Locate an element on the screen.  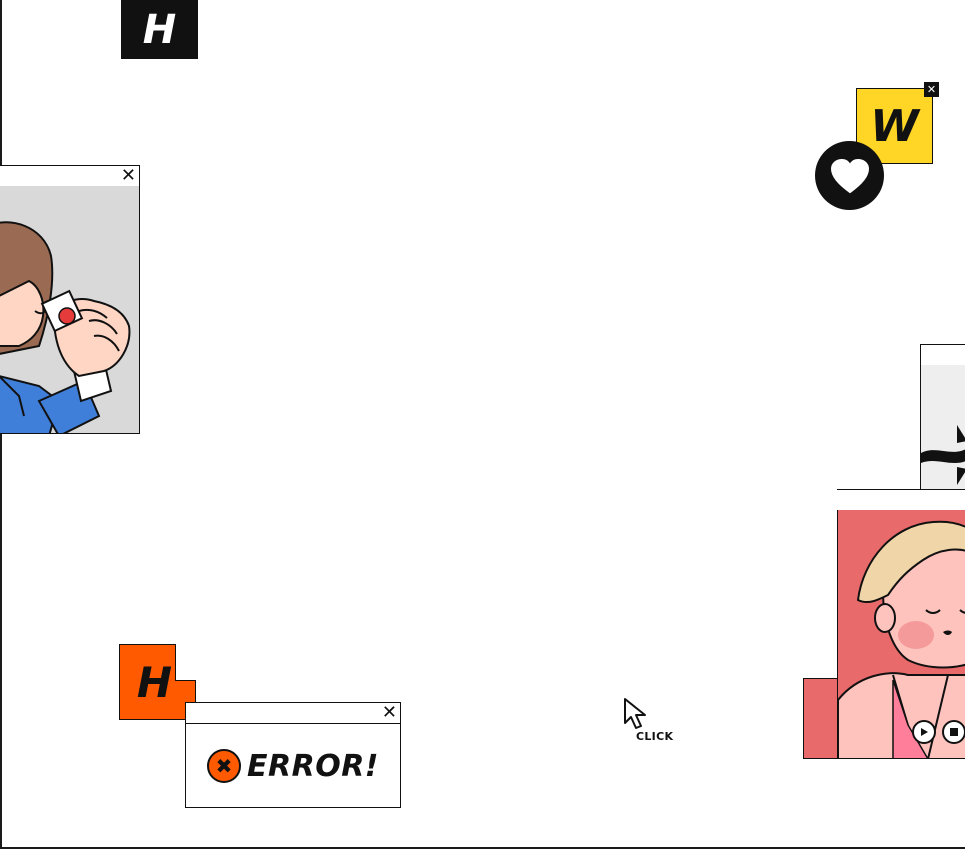
heart-icon is located at coordinates (849, 175).